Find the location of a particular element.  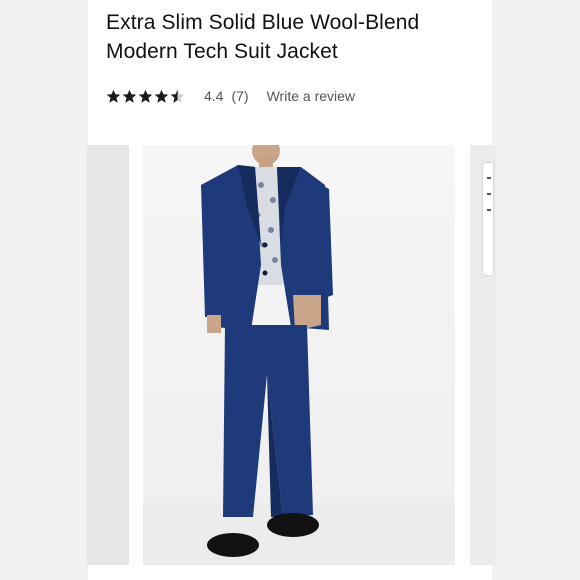

star-rating is located at coordinates (146, 96).